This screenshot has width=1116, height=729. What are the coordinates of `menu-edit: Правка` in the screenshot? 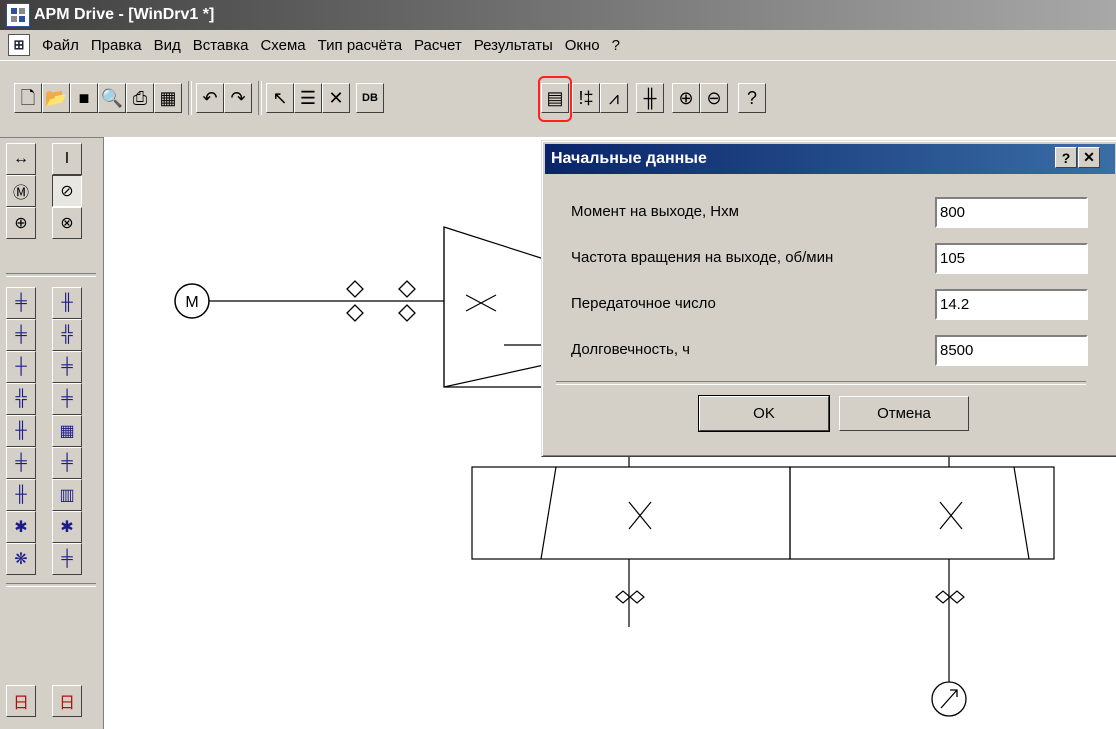 It's located at (116, 45).